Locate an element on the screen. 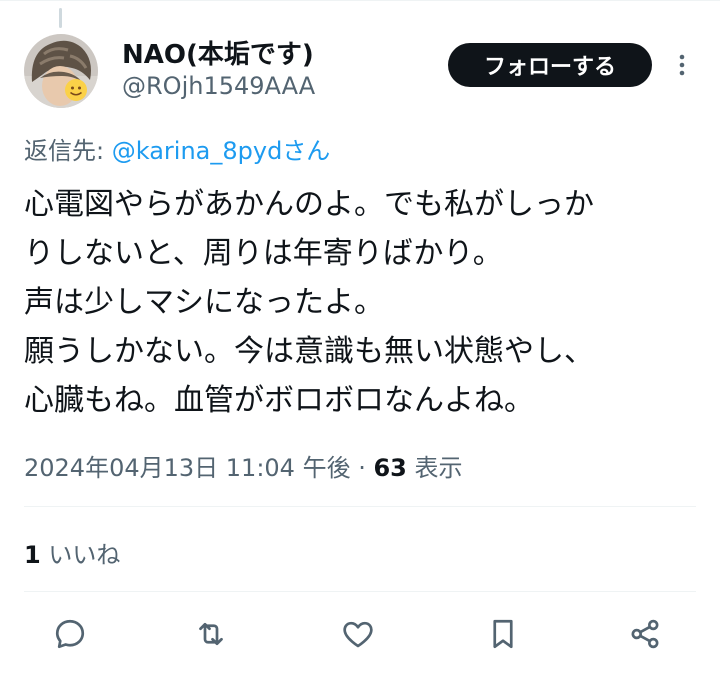  likes-summary: 1 いいね is located at coordinates (72, 552).